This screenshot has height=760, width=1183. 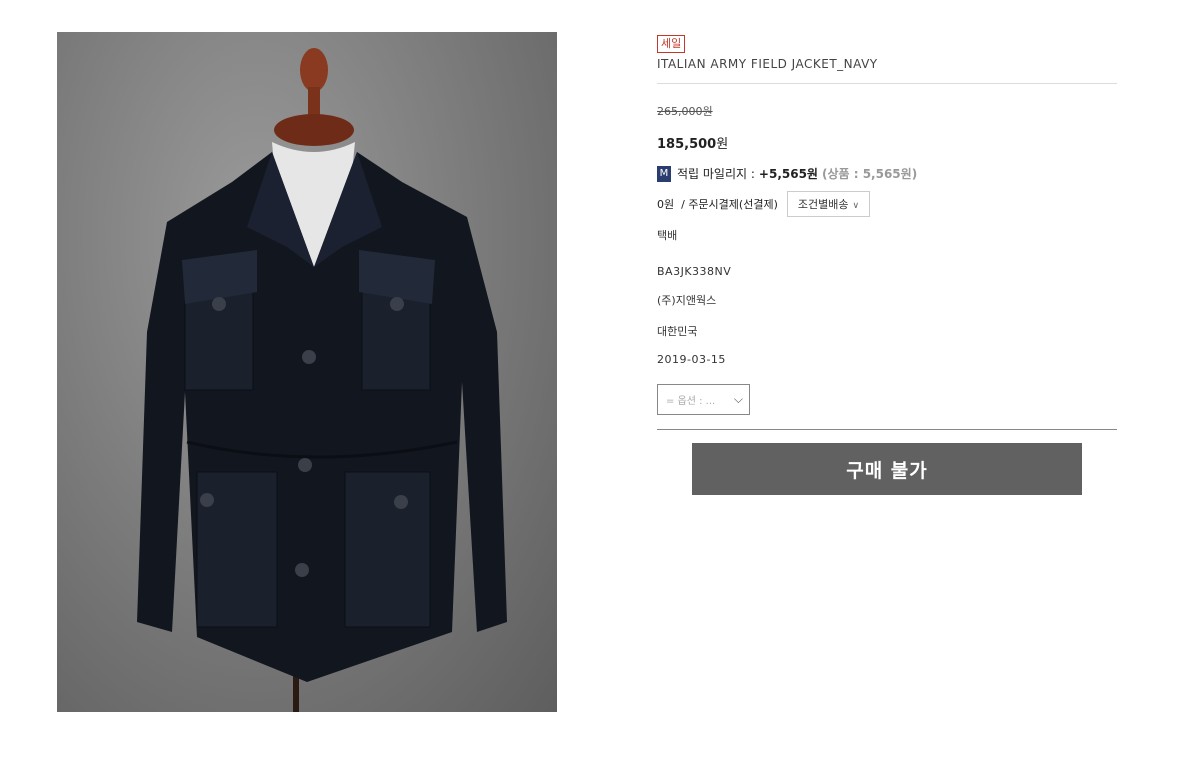 What do you see at coordinates (717, 204) in the screenshot?
I see `shipping-fee: 0원 / 주문시결제(선결제)` at bounding box center [717, 204].